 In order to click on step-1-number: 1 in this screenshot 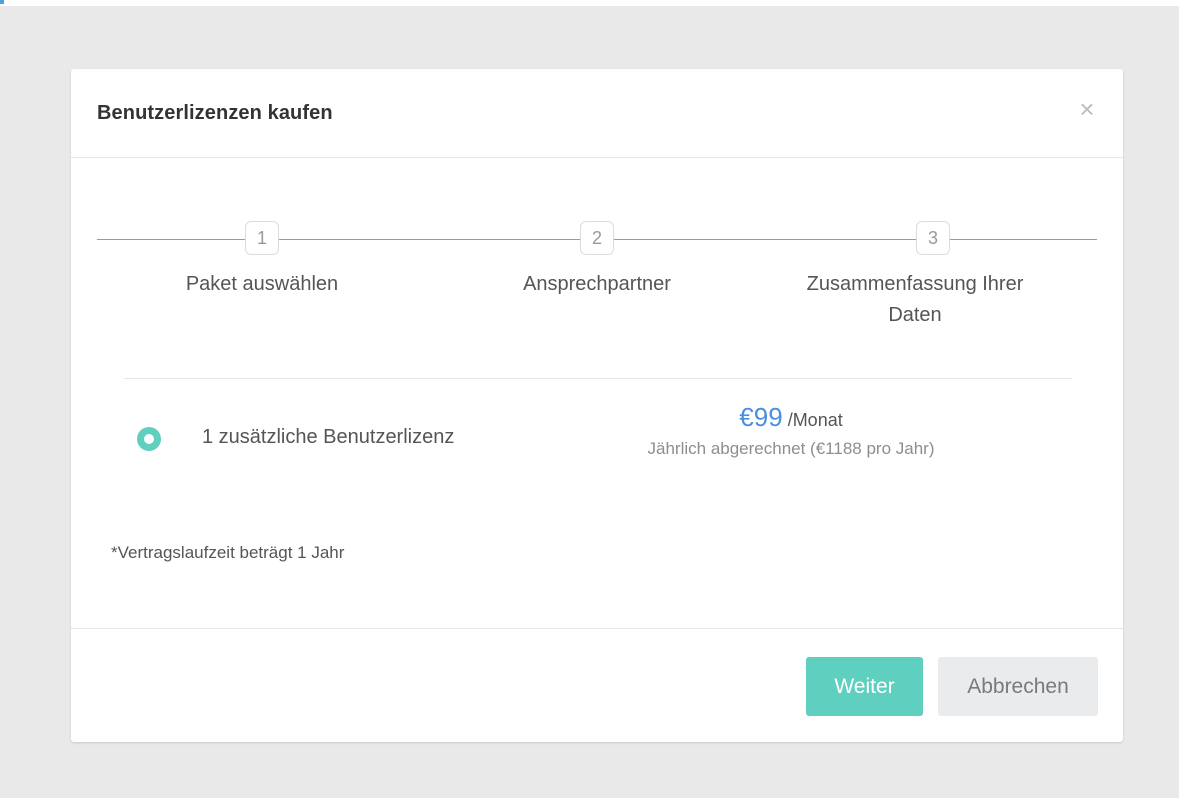, I will do `click(262, 238)`.